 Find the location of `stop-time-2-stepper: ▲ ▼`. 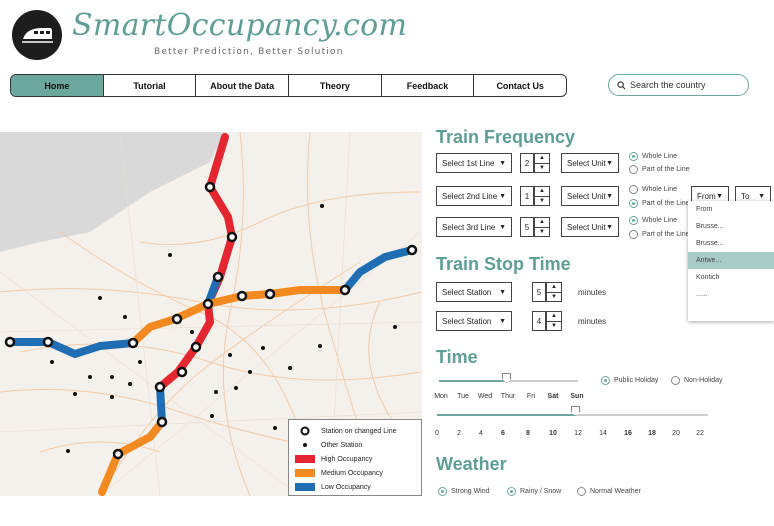

stop-time-2-stepper: ▲ ▼ is located at coordinates (554, 321).